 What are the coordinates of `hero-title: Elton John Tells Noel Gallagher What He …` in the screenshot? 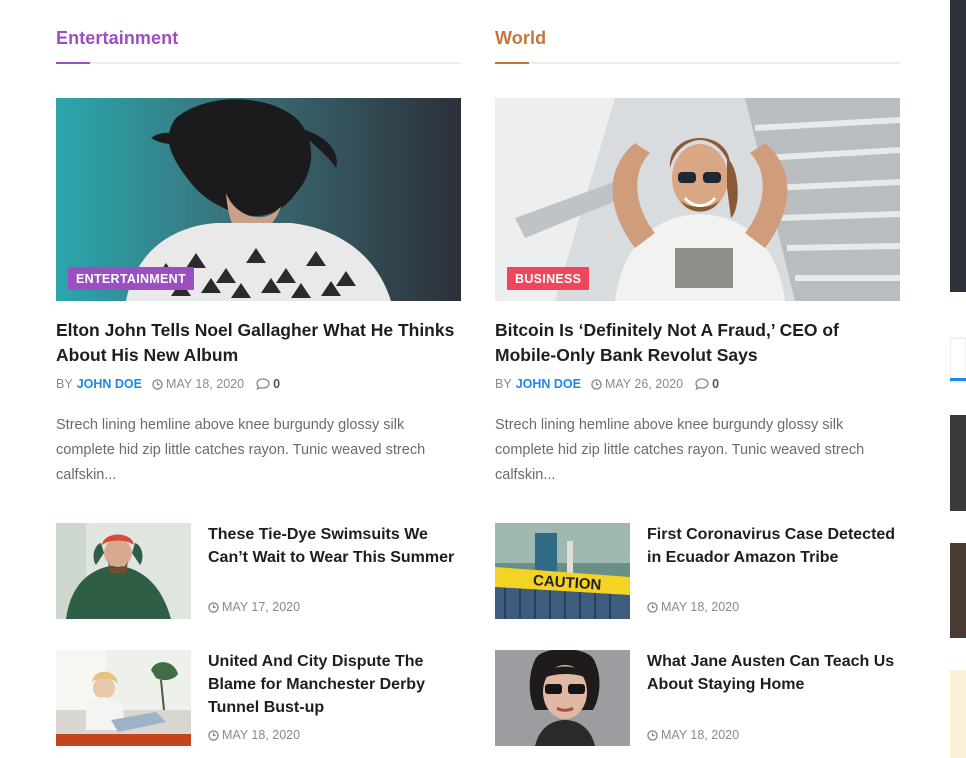 It's located at (258, 343).